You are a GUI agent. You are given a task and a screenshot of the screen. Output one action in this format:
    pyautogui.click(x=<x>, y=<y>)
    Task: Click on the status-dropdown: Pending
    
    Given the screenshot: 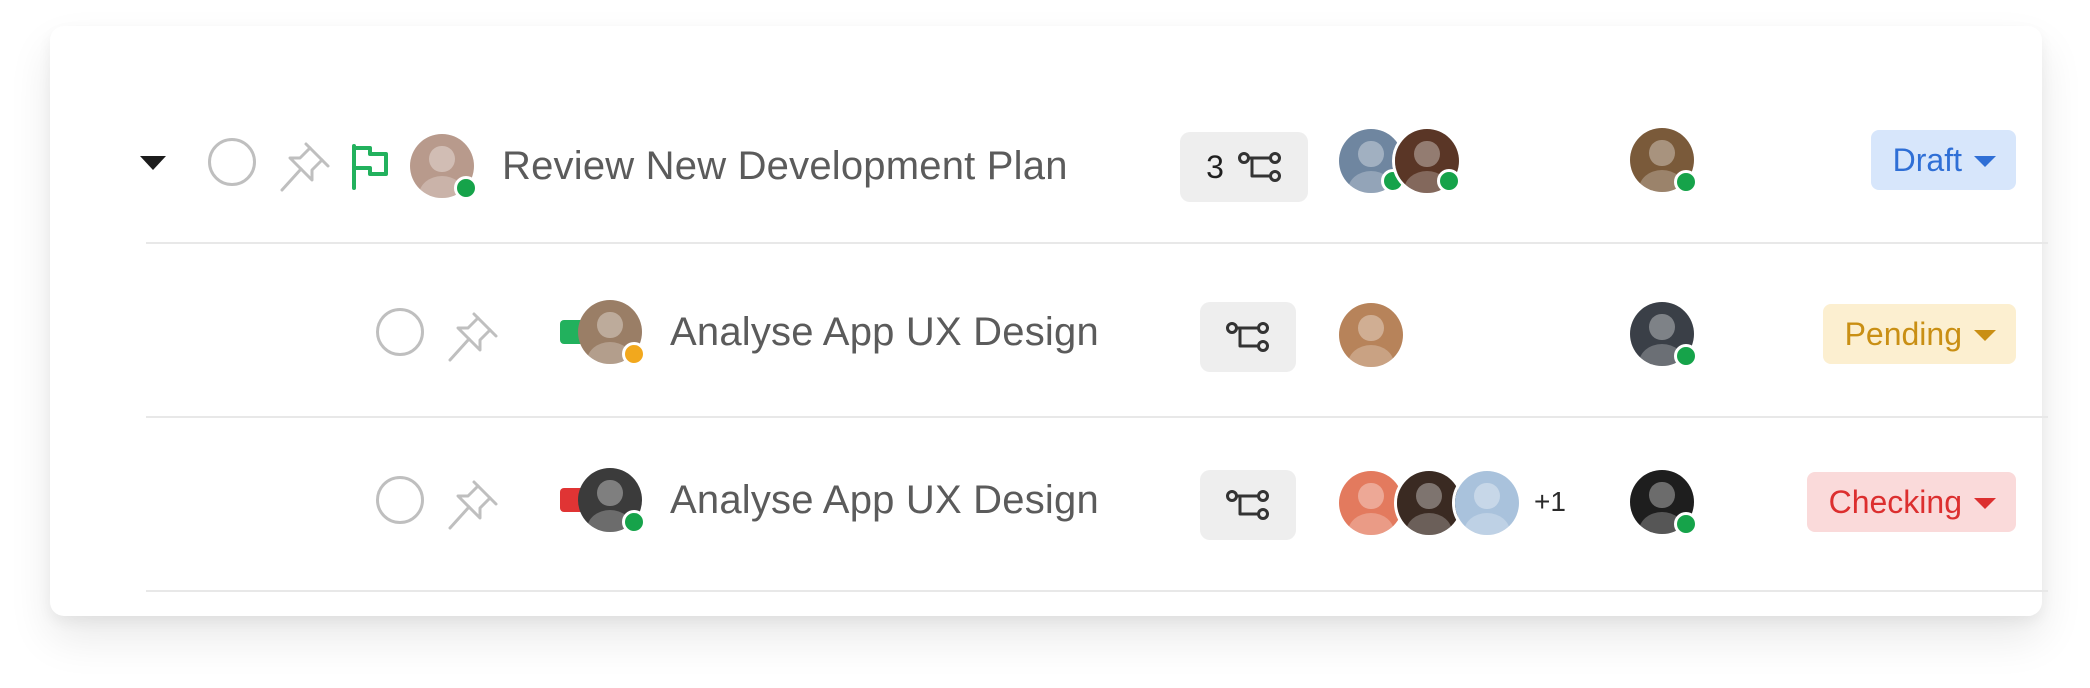 What is the action you would take?
    pyautogui.click(x=1919, y=334)
    